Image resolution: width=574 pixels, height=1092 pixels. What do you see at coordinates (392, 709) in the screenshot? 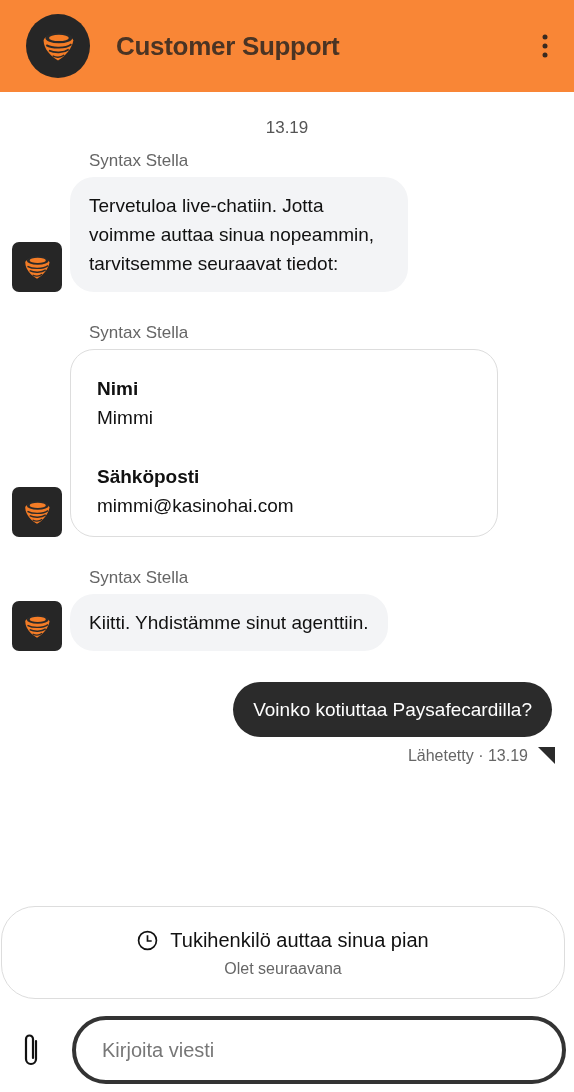
I see `message-bubble: Voinko kotiuttaa Paysafecardilla?` at bounding box center [392, 709].